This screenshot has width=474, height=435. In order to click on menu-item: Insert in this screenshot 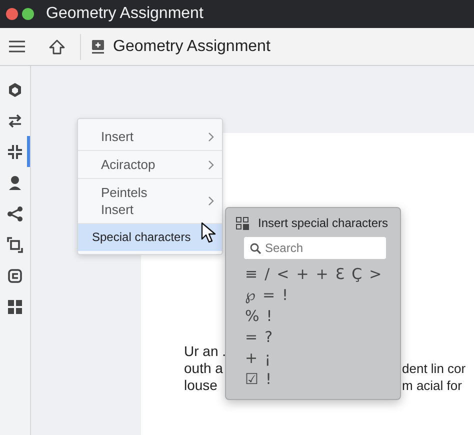, I will do `click(150, 137)`.